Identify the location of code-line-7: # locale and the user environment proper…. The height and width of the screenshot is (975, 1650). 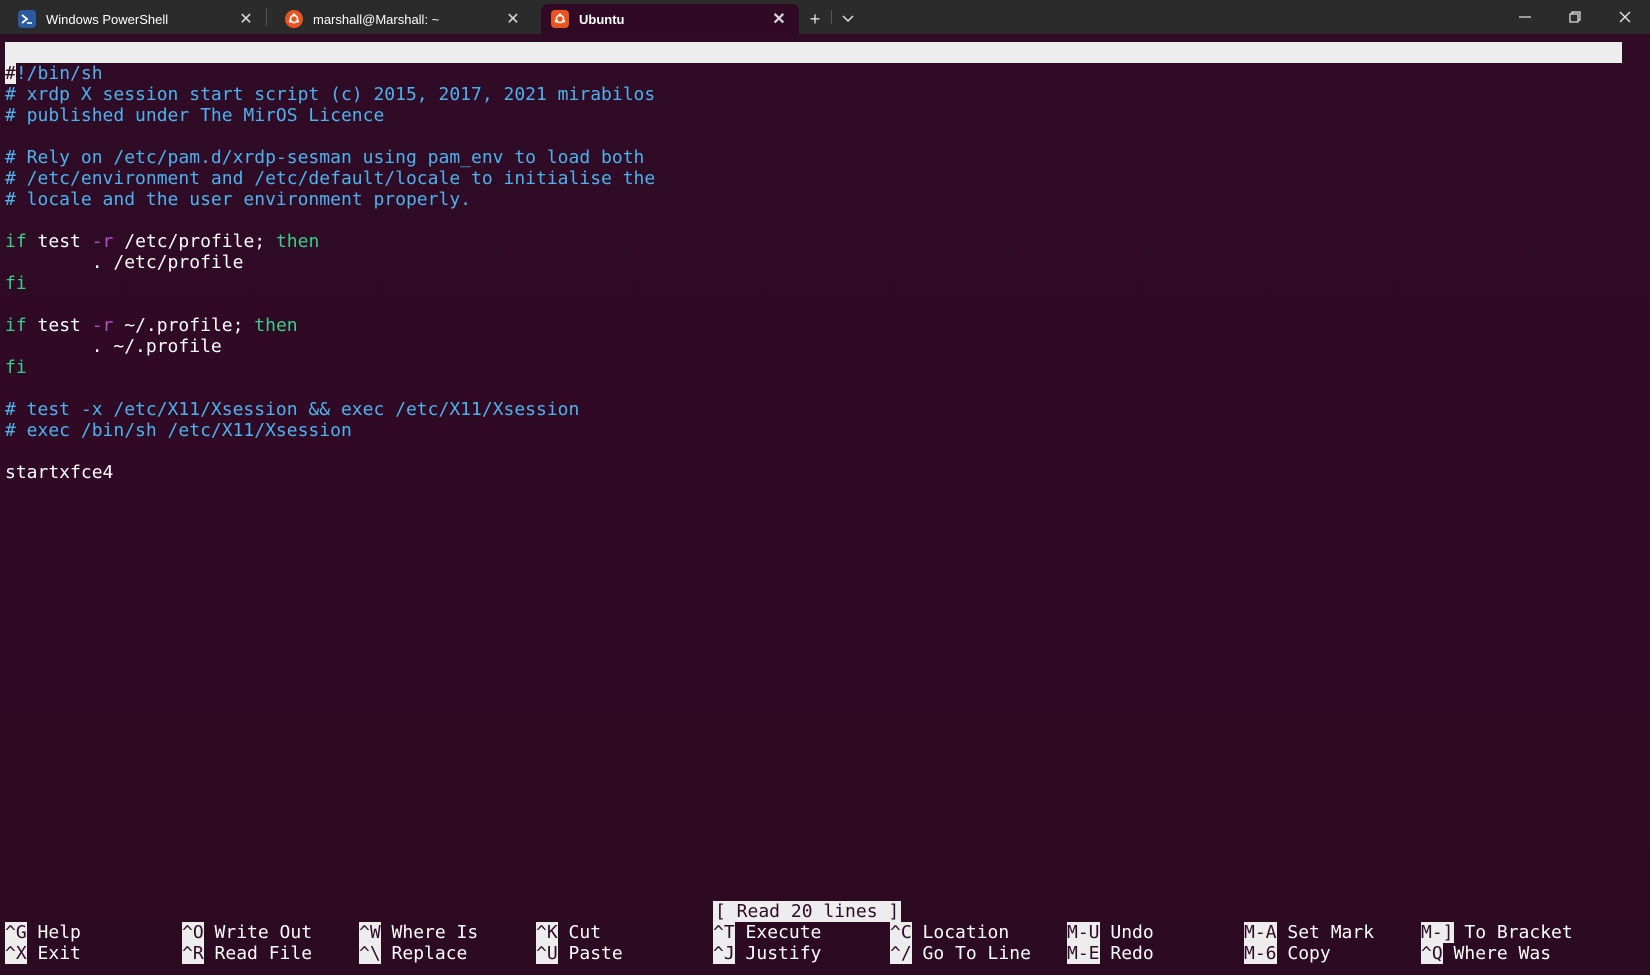
(238, 199).